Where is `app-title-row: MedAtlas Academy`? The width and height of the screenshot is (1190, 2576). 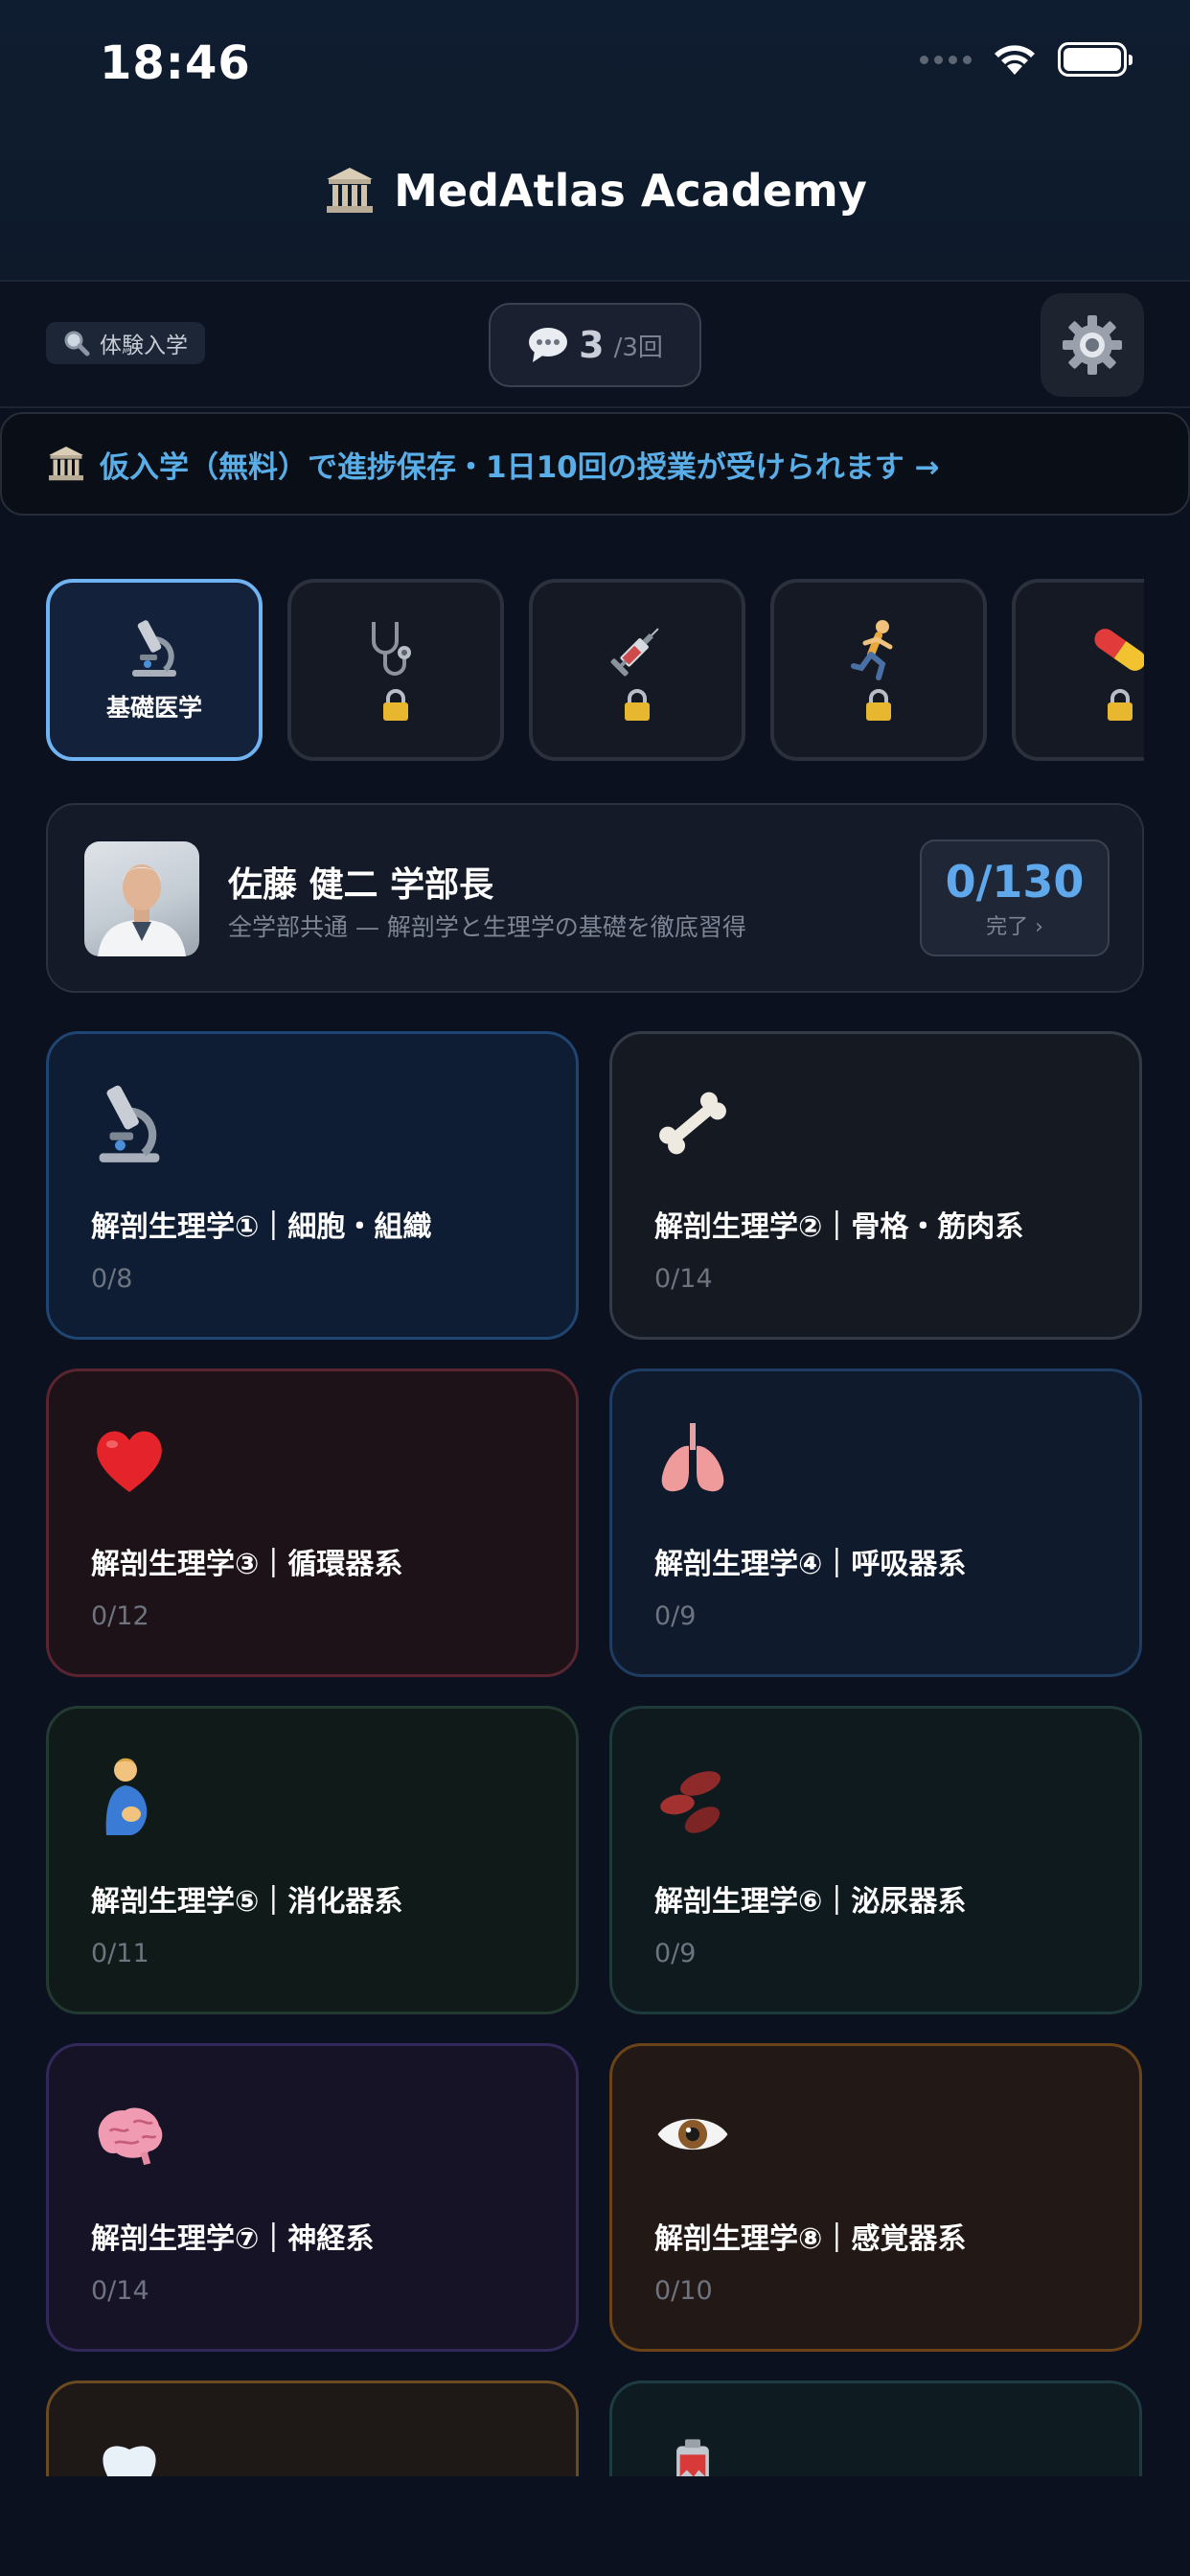 app-title-row: MedAtlas Academy is located at coordinates (595, 190).